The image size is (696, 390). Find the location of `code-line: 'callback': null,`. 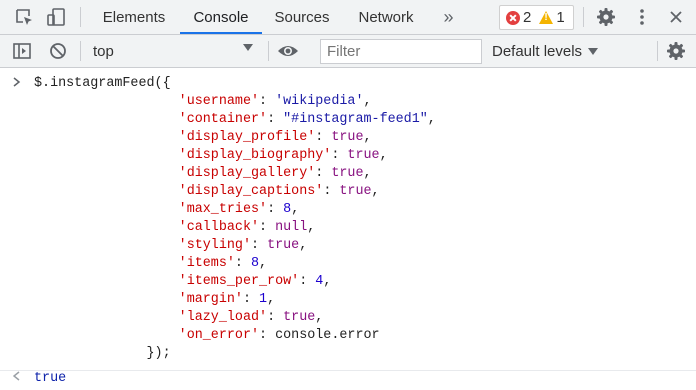

code-line: 'callback': null, is located at coordinates (235, 228).